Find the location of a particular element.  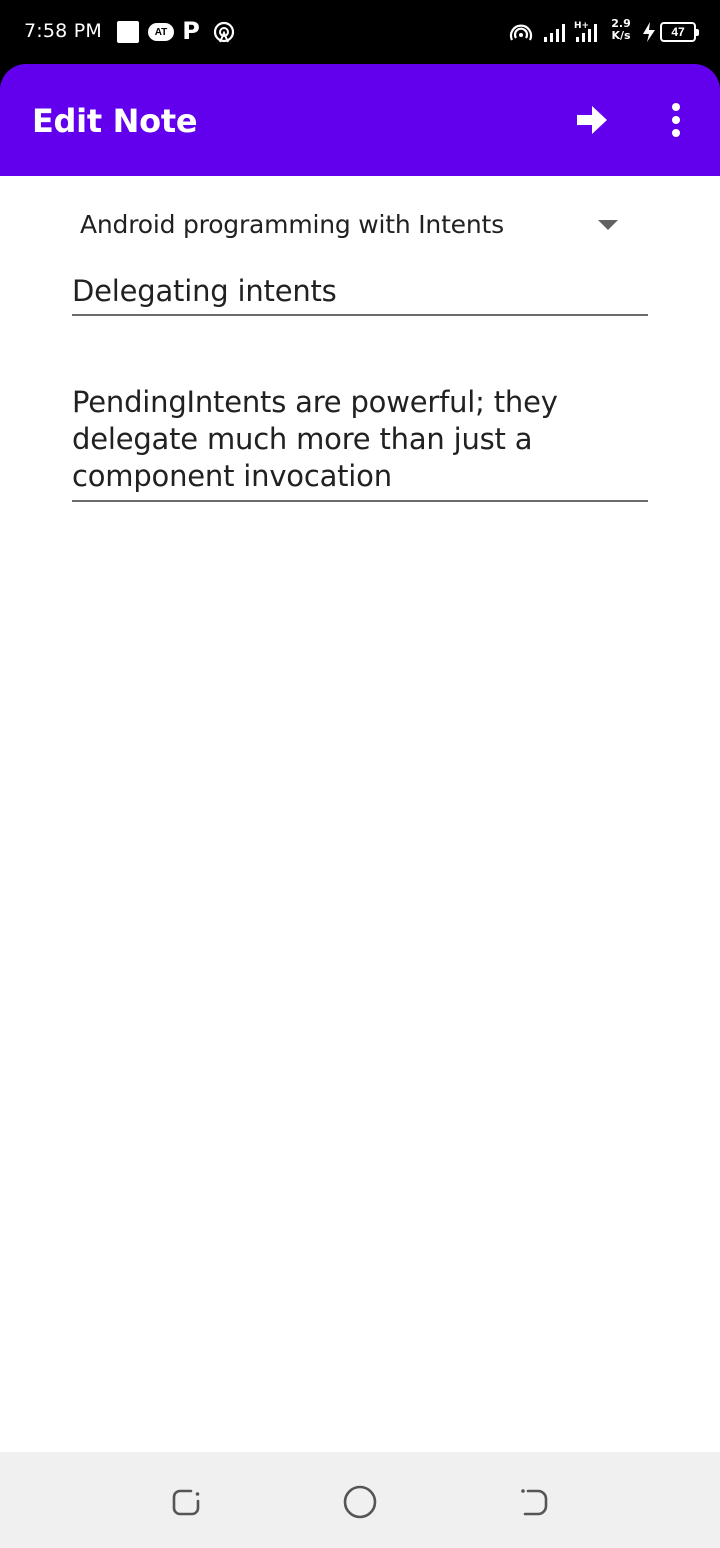

battery-level: 47 is located at coordinates (678, 32).